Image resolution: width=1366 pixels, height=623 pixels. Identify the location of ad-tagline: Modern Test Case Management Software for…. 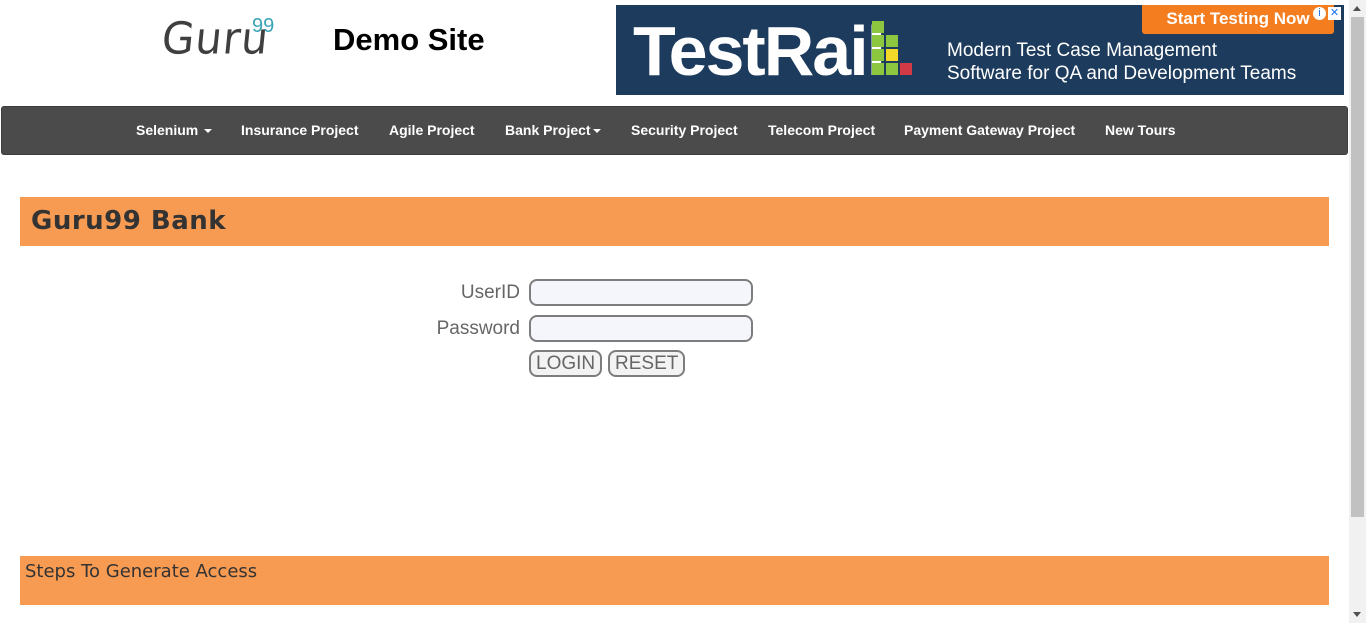
(1121, 62).